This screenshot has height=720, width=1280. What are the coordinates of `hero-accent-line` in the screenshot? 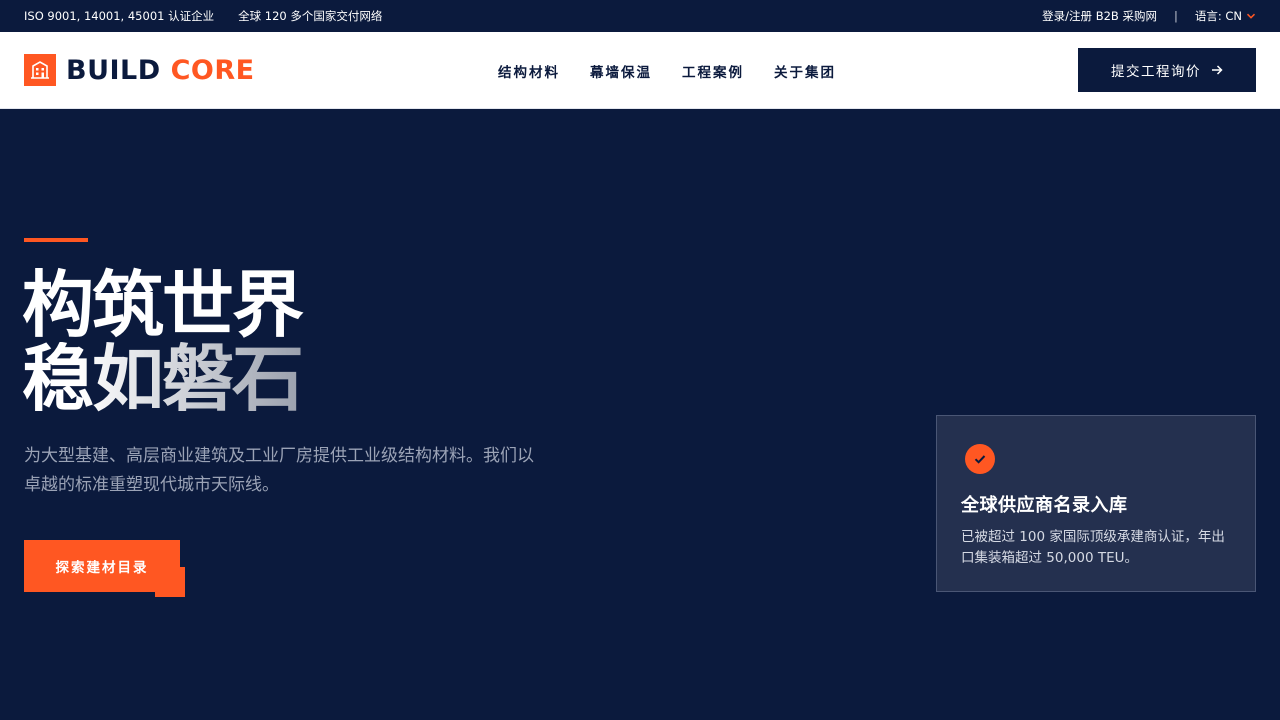 It's located at (56, 240).